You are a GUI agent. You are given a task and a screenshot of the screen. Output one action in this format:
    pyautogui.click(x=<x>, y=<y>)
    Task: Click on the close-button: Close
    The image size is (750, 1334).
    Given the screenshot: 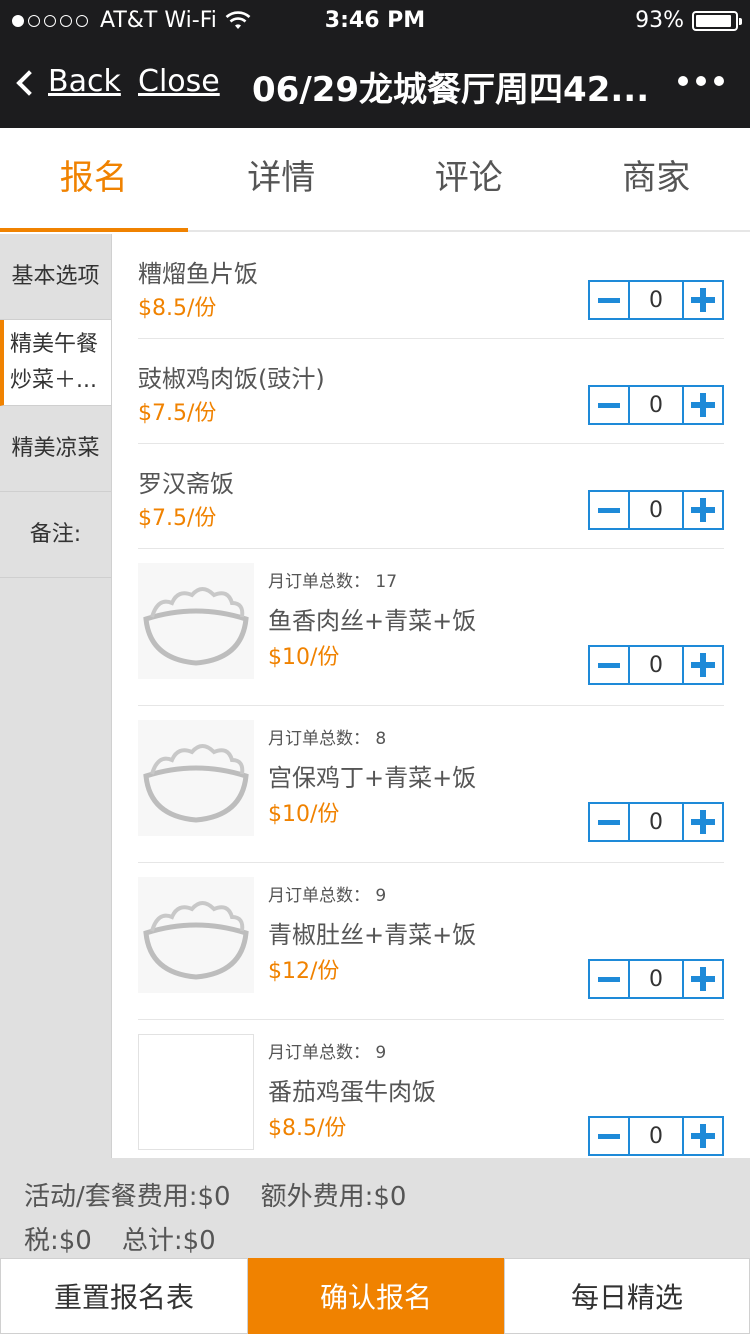 What is the action you would take?
    pyautogui.click(x=179, y=81)
    